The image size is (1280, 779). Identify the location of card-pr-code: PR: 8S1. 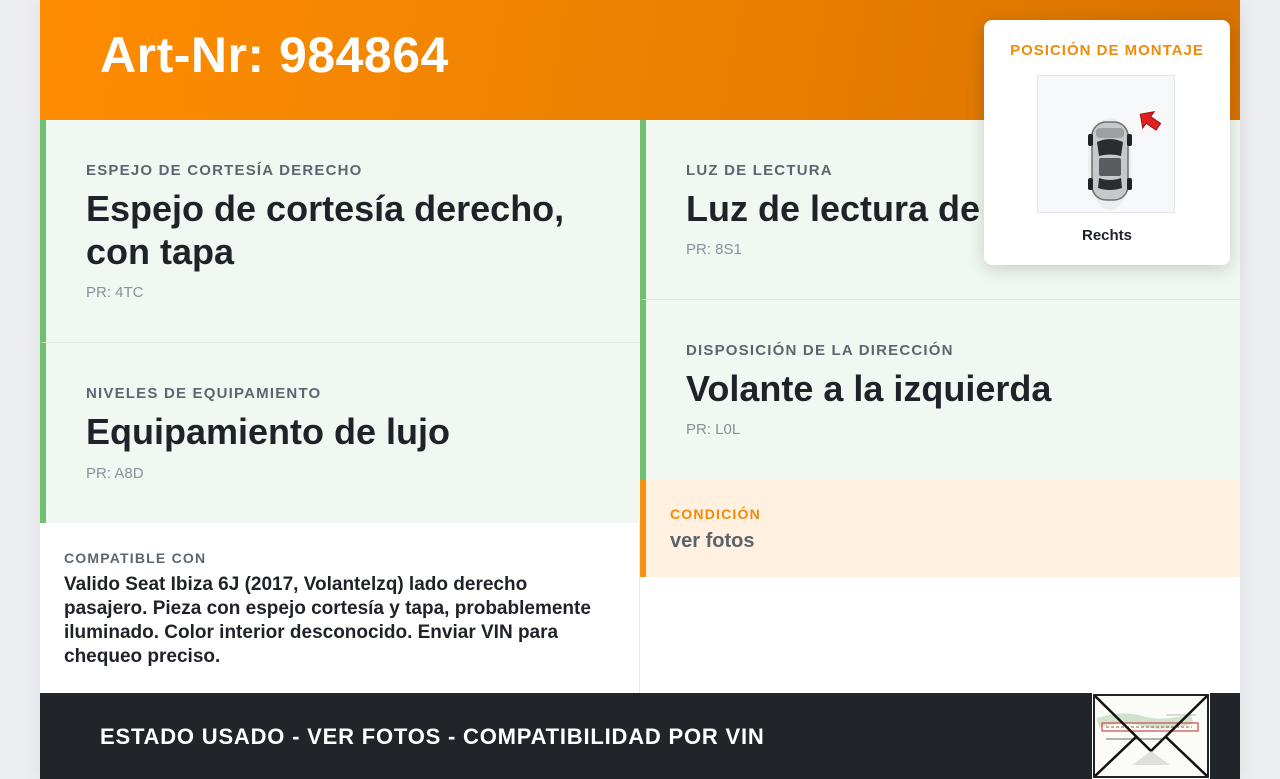
(714, 249).